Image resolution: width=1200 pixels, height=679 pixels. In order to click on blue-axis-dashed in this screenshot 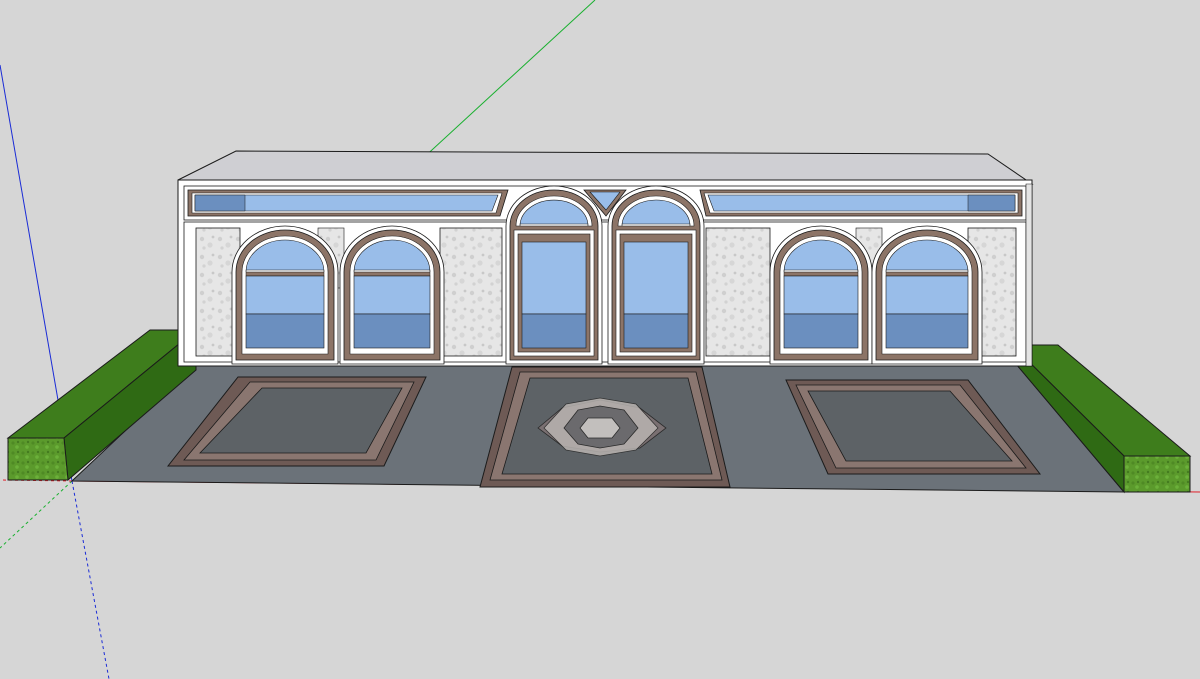, I will do `click(90, 579)`.